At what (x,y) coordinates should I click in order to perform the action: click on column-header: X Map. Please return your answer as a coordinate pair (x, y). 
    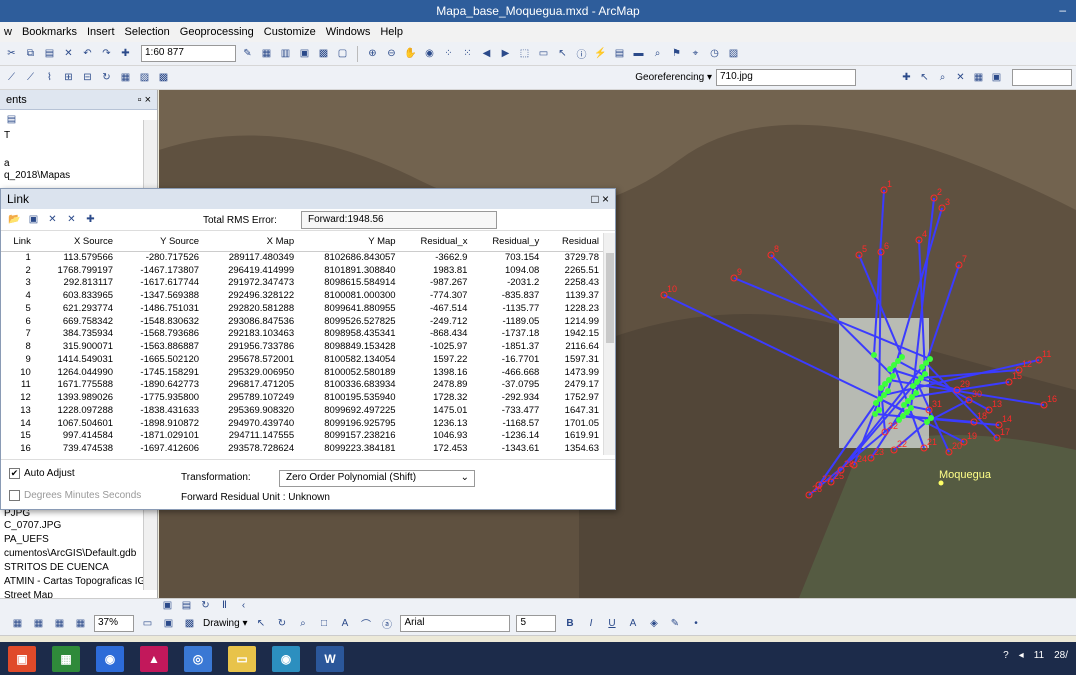
    Looking at the image, I should click on (253, 242).